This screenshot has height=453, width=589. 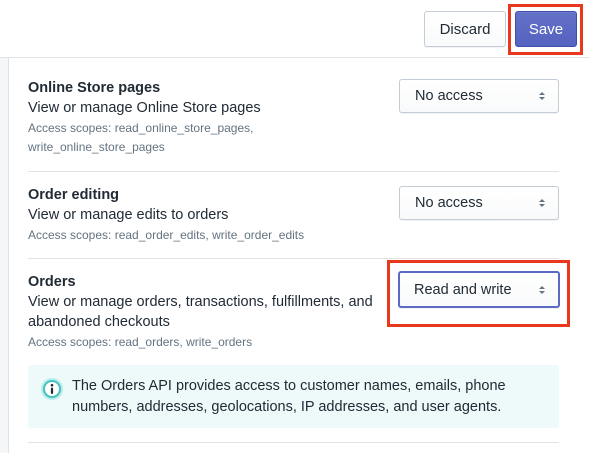 What do you see at coordinates (546, 29) in the screenshot?
I see `save-button: Save` at bounding box center [546, 29].